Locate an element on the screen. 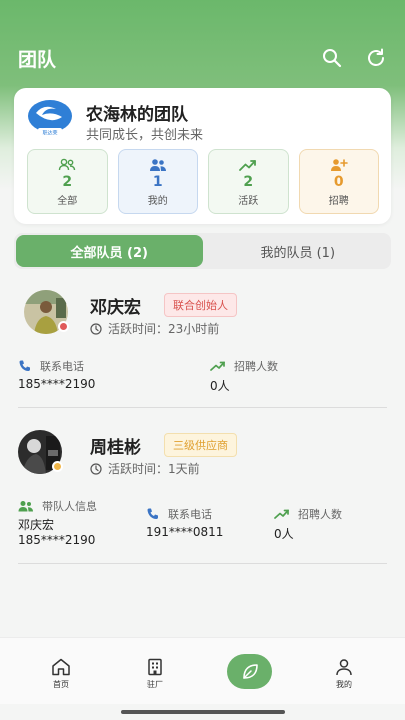  nav-center-button is located at coordinates (249, 671).